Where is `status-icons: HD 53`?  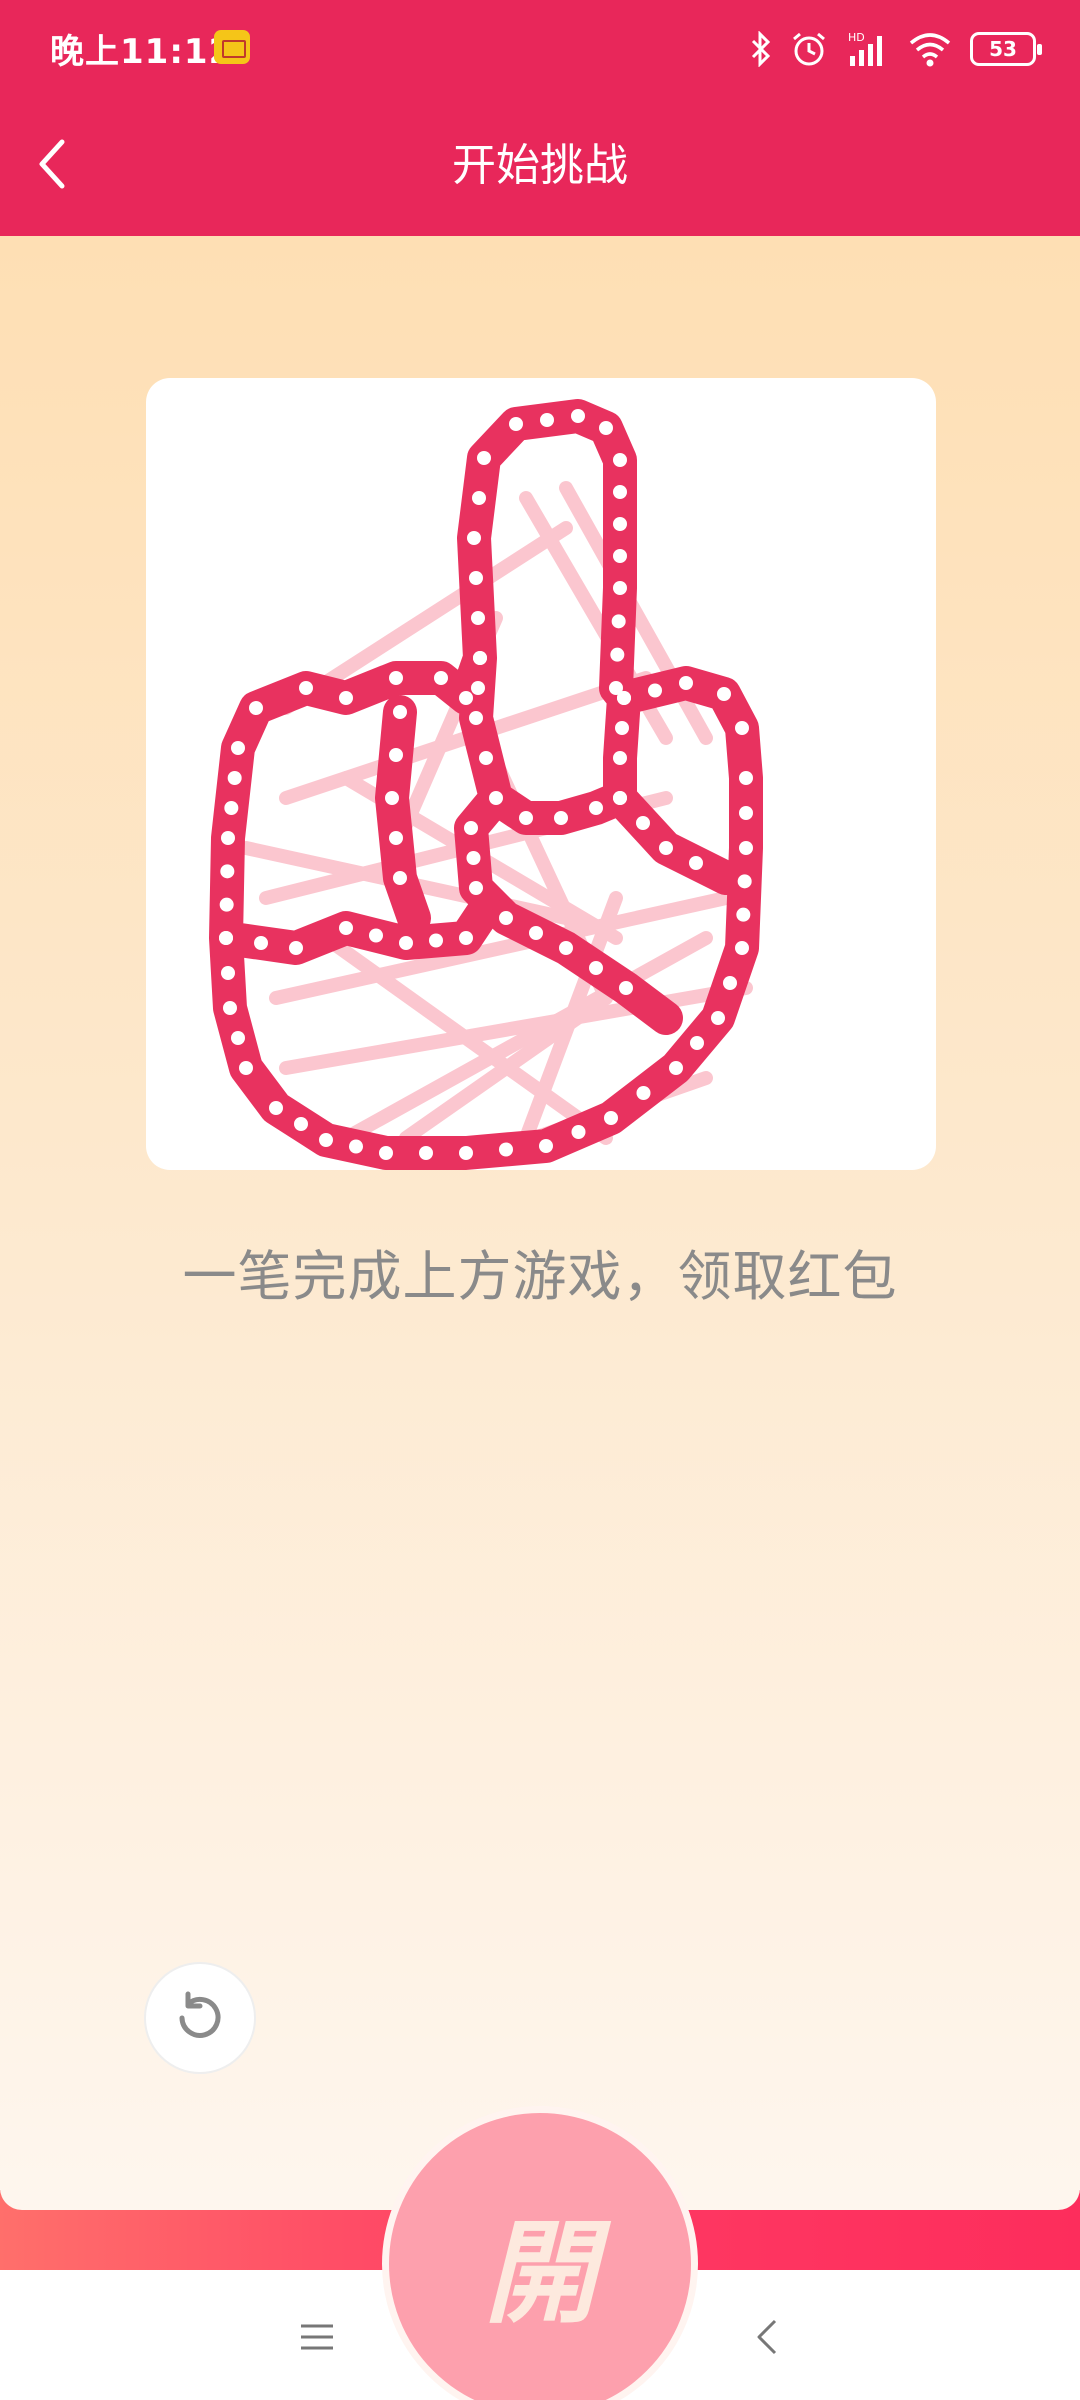 status-icons: HD 53 is located at coordinates (896, 49).